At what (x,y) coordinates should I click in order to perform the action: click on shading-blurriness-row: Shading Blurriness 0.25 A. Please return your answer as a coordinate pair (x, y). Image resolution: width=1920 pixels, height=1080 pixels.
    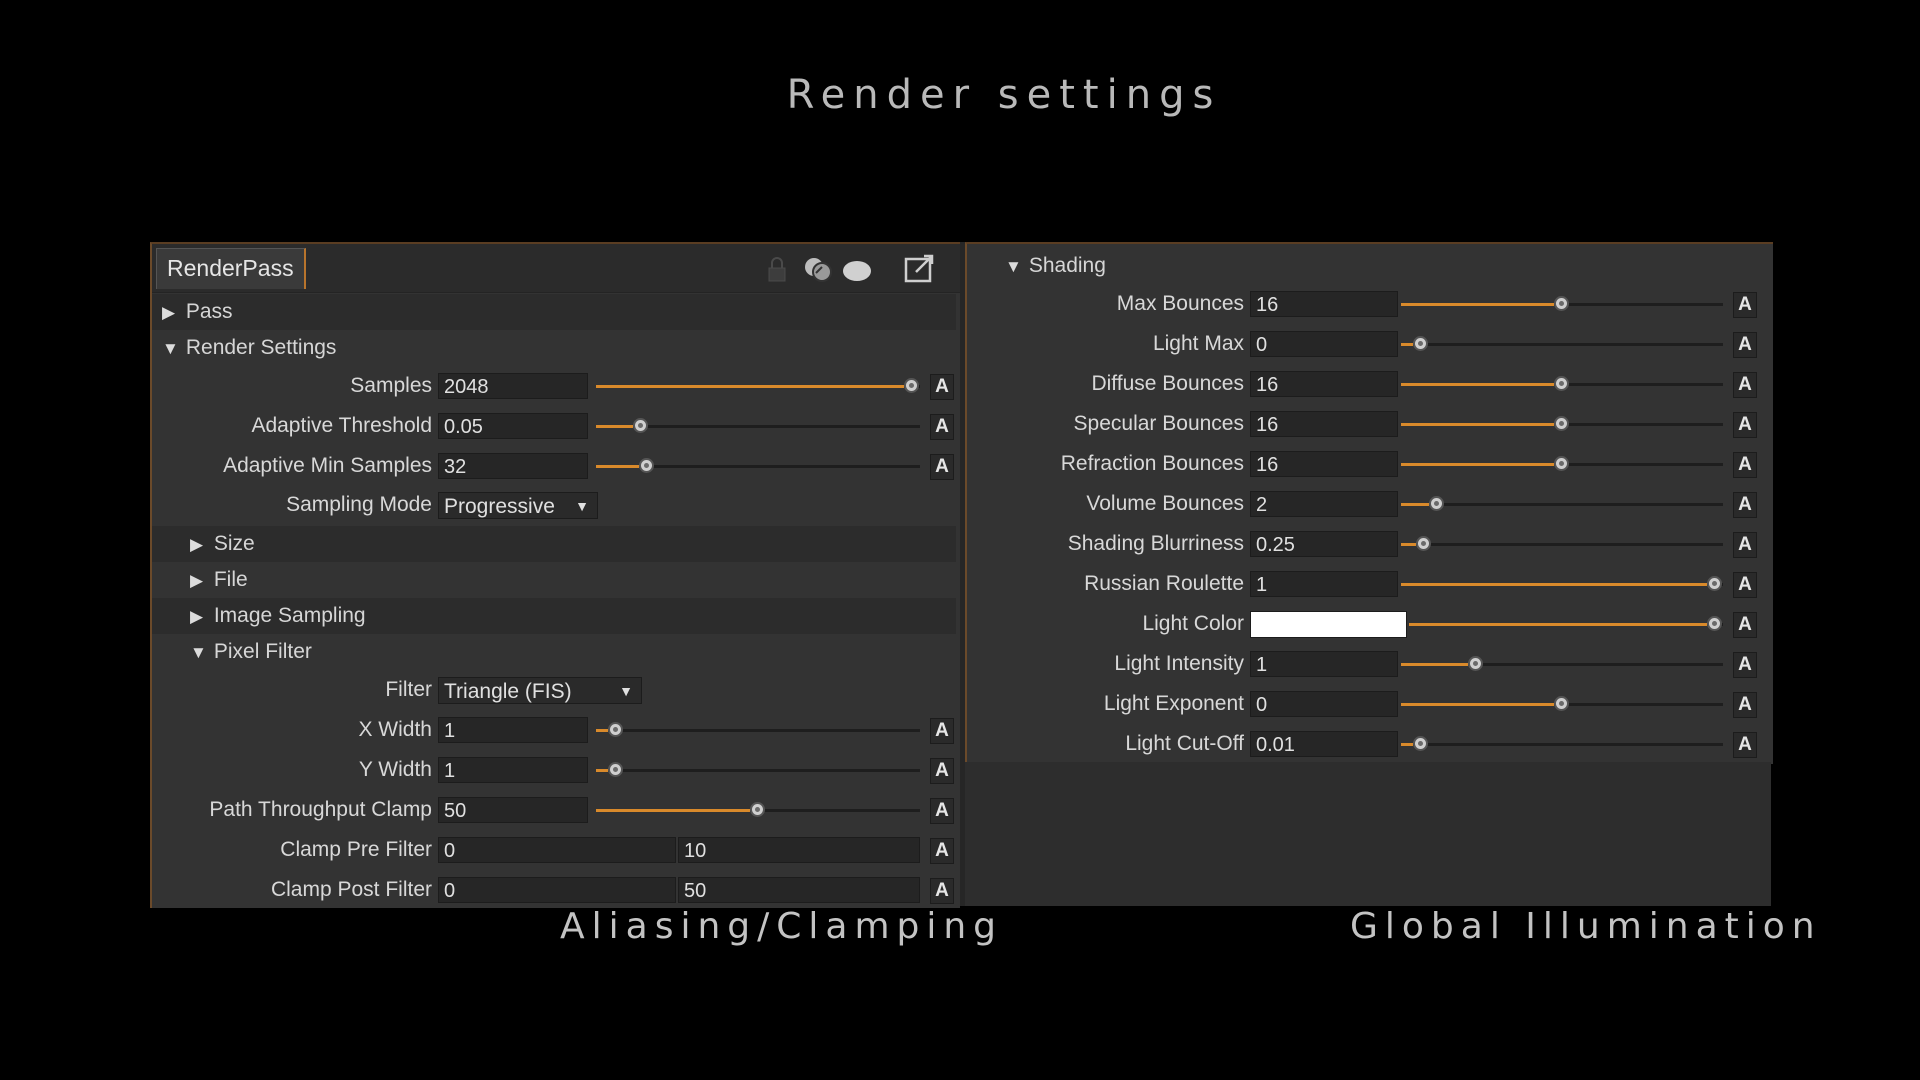
    Looking at the image, I should click on (1367, 544).